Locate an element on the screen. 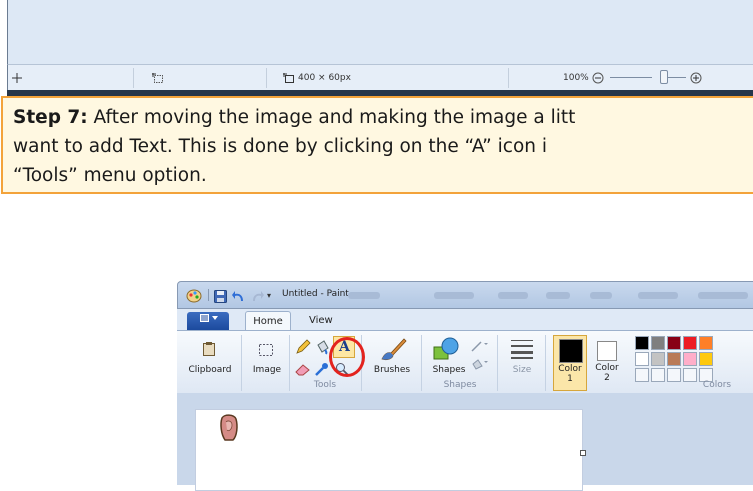 This screenshot has height=491, width=753. image-button: Image is located at coordinates (267, 358).